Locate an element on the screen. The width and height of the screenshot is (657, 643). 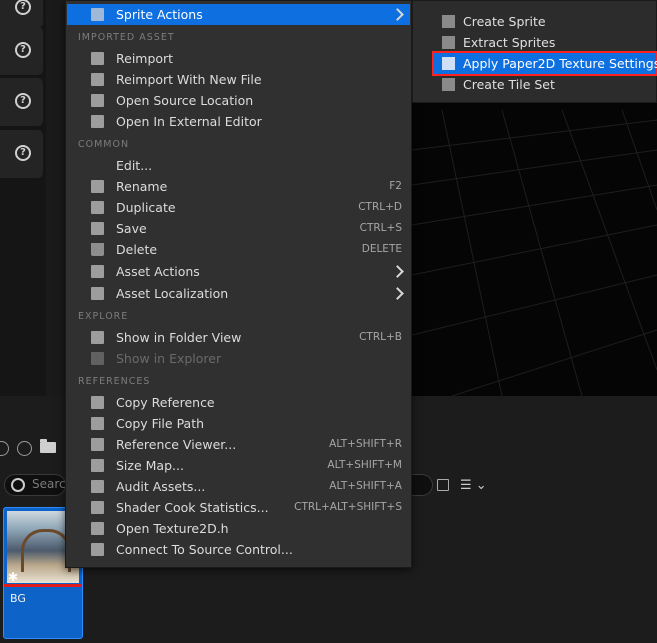
search-input-end is located at coordinates (422, 485).